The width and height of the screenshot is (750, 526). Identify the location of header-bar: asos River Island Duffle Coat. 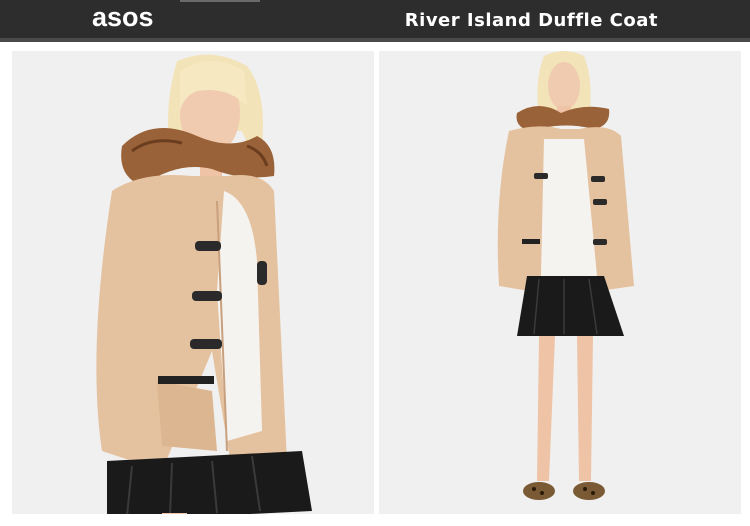
(375, 21).